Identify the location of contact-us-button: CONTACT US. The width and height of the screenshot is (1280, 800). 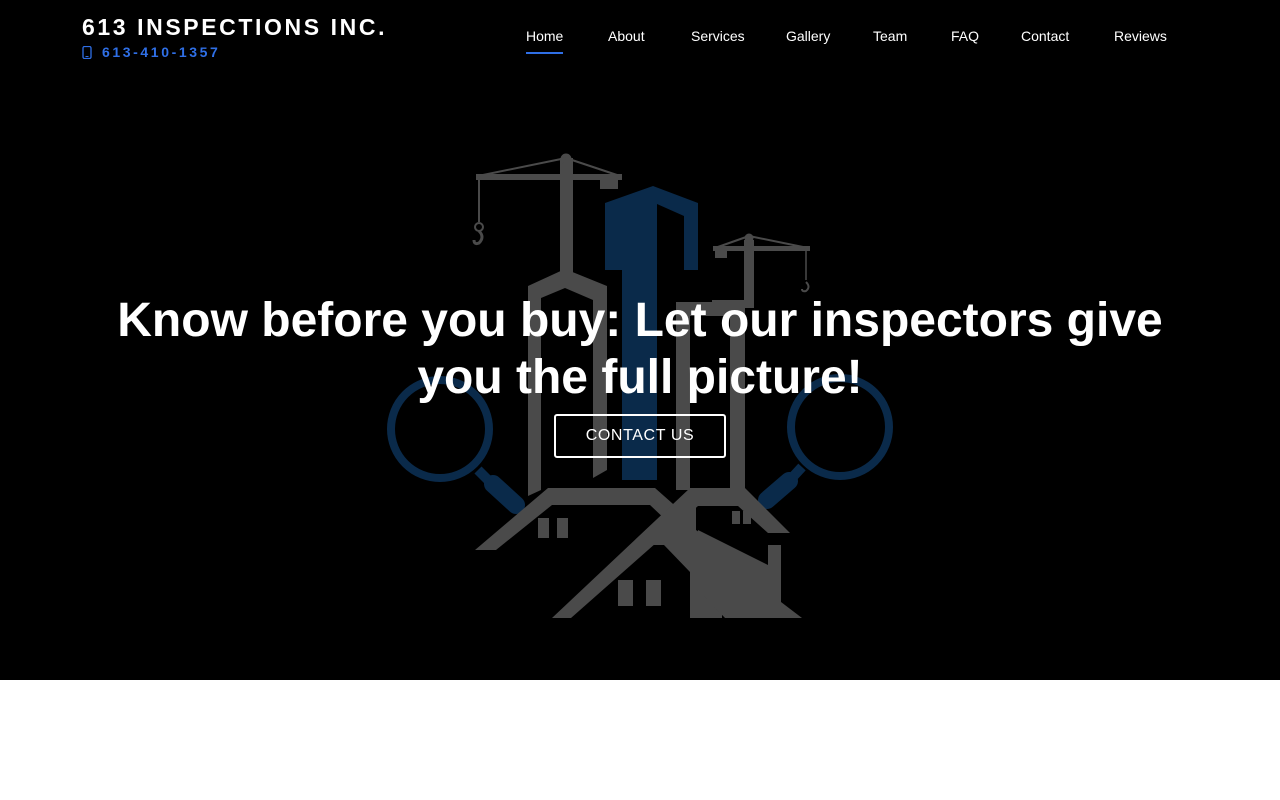
(640, 436).